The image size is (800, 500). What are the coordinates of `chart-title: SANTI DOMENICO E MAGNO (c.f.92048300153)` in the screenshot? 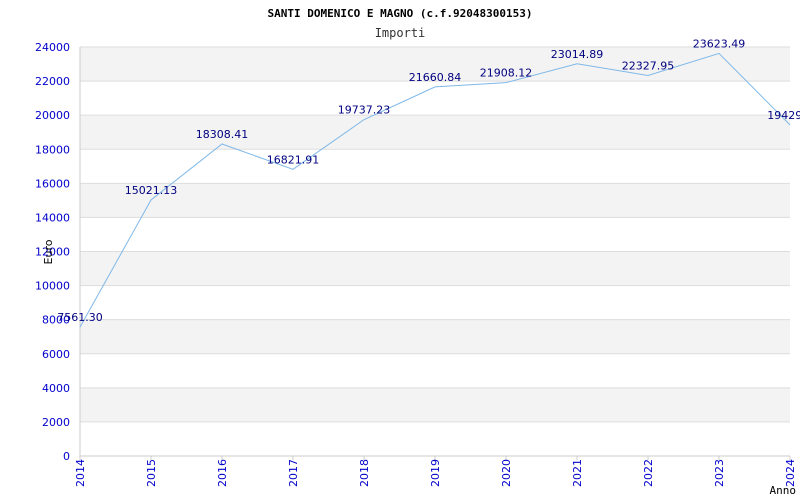 It's located at (400, 13).